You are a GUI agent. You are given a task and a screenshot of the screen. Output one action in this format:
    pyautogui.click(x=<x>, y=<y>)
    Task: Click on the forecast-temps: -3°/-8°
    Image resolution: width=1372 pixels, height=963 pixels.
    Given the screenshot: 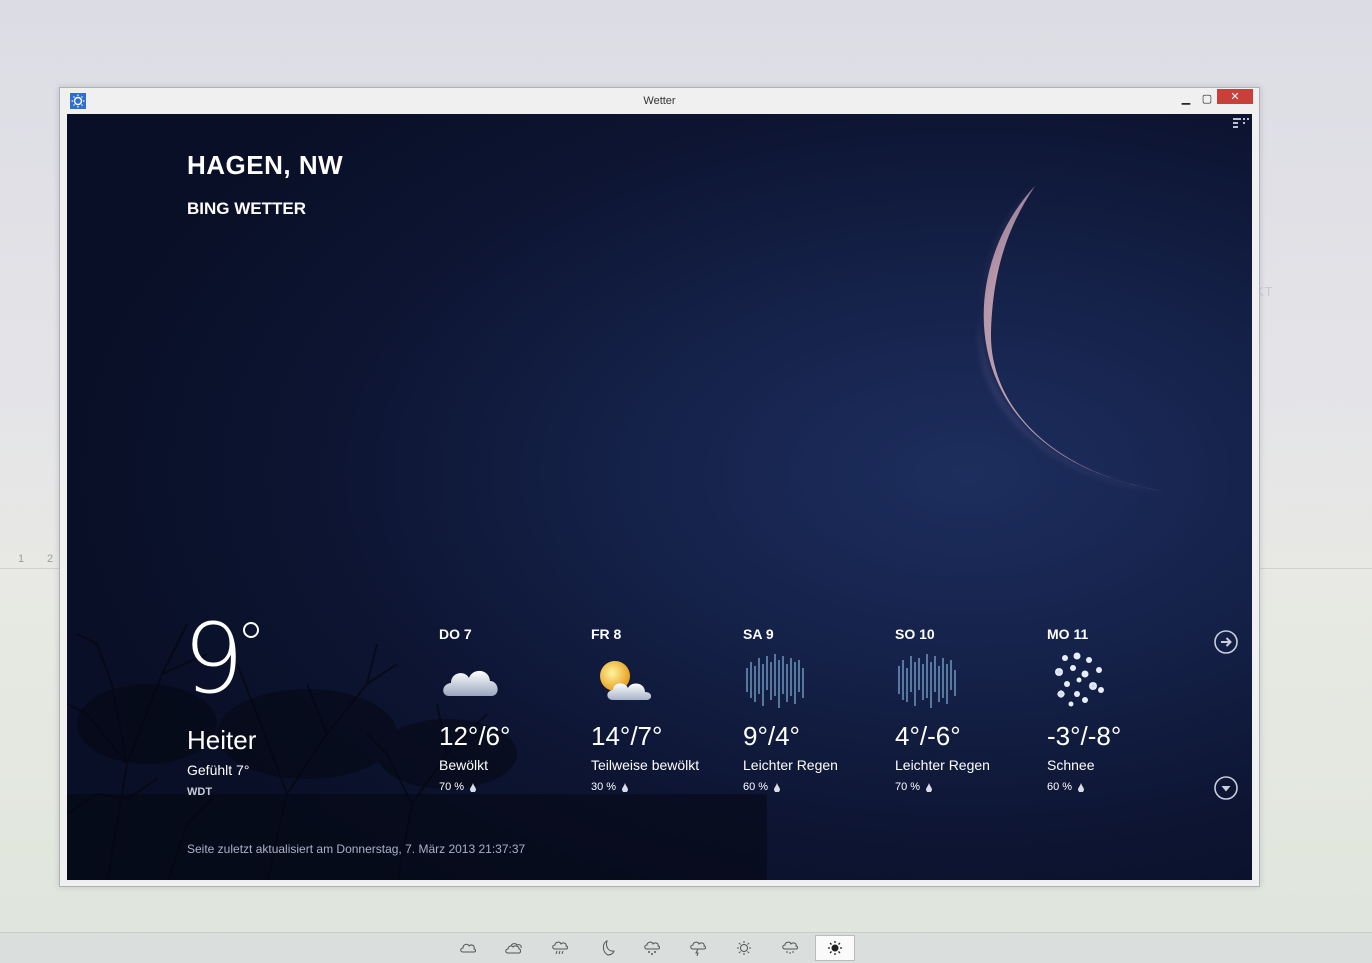 What is the action you would take?
    pyautogui.click(x=1084, y=736)
    